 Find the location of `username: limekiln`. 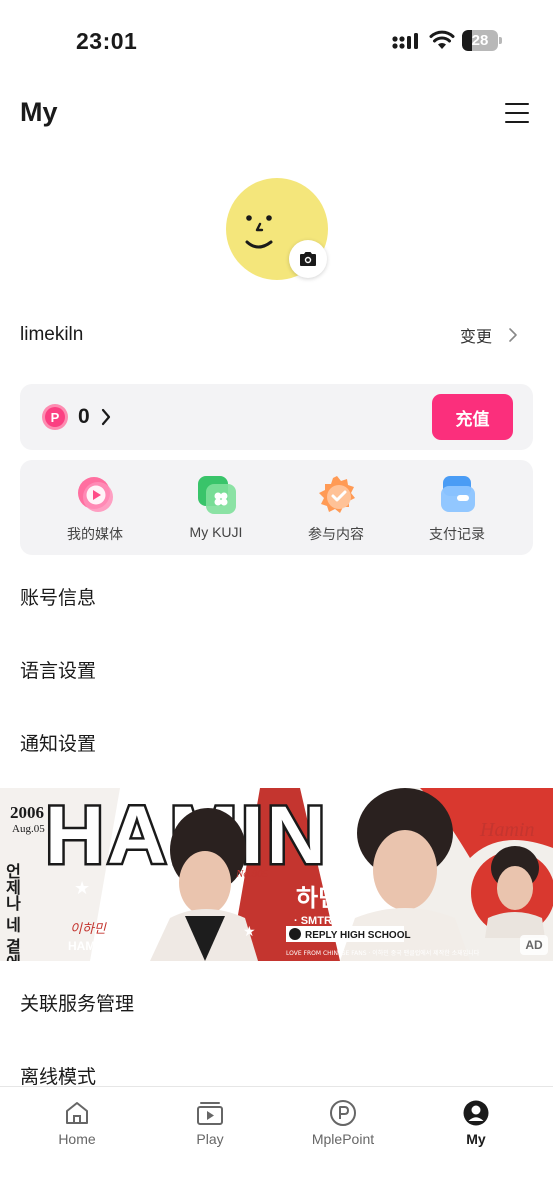

username: limekiln is located at coordinates (52, 334).